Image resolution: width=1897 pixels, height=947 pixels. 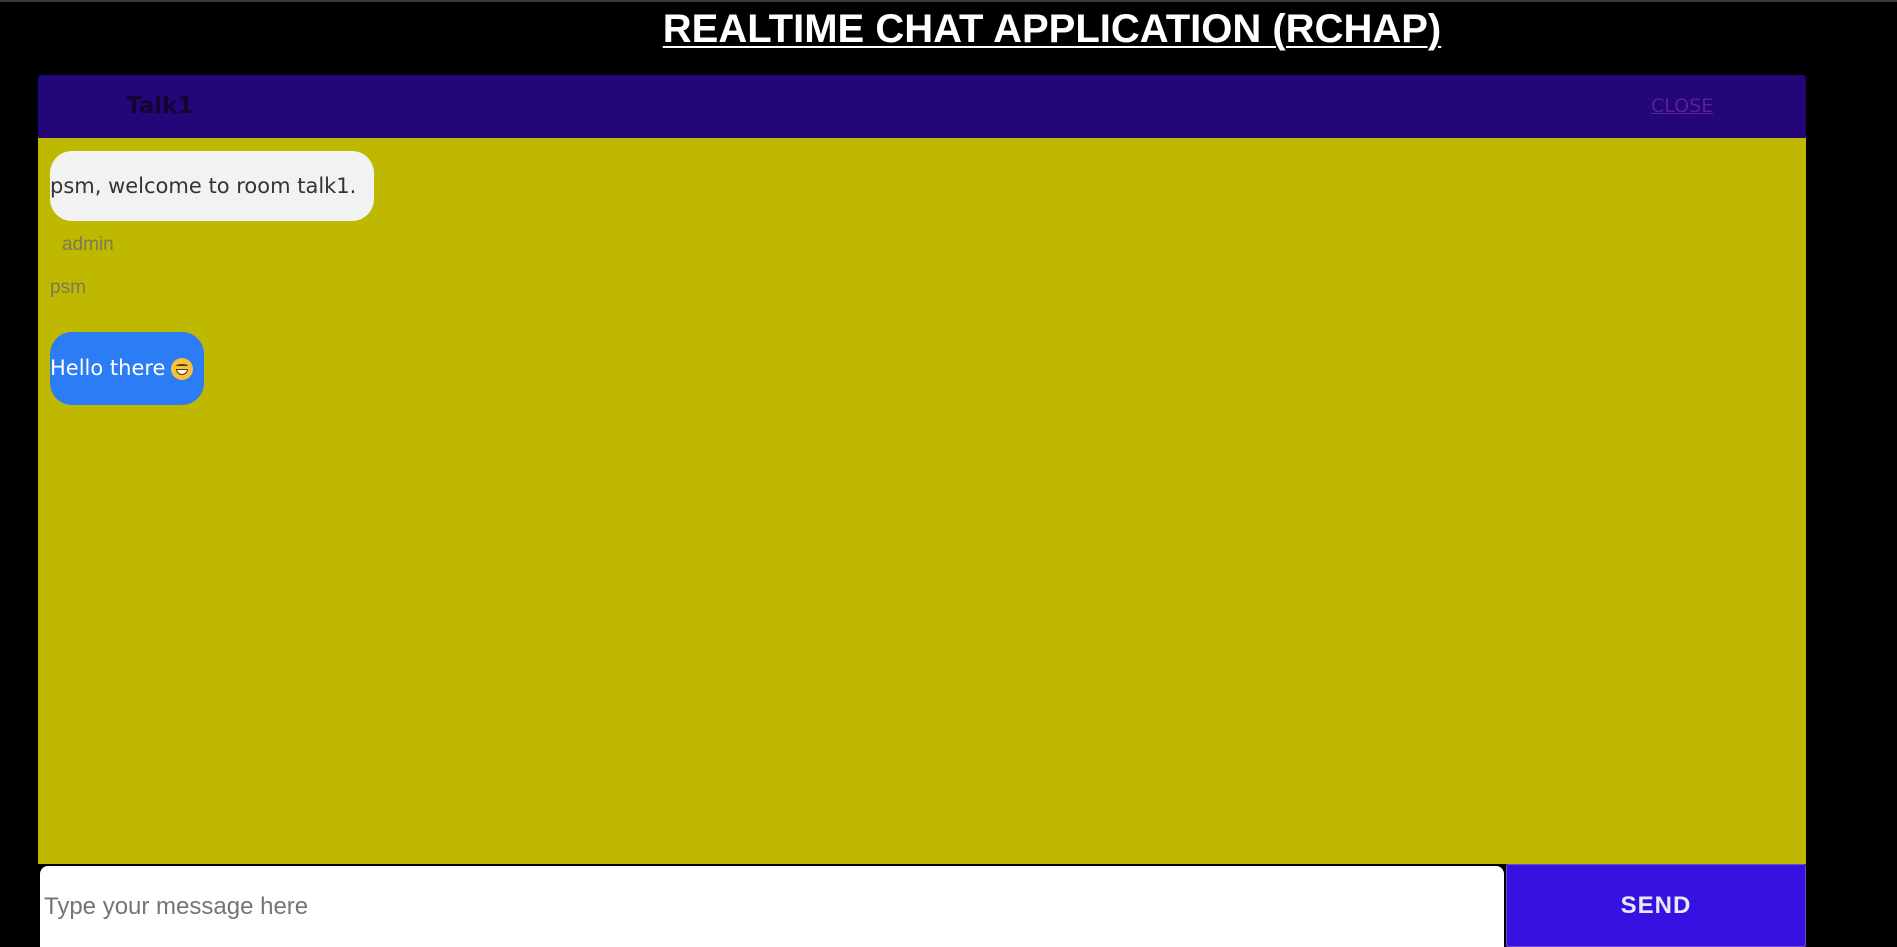 What do you see at coordinates (88, 244) in the screenshot?
I see `message-sender-admin: admin` at bounding box center [88, 244].